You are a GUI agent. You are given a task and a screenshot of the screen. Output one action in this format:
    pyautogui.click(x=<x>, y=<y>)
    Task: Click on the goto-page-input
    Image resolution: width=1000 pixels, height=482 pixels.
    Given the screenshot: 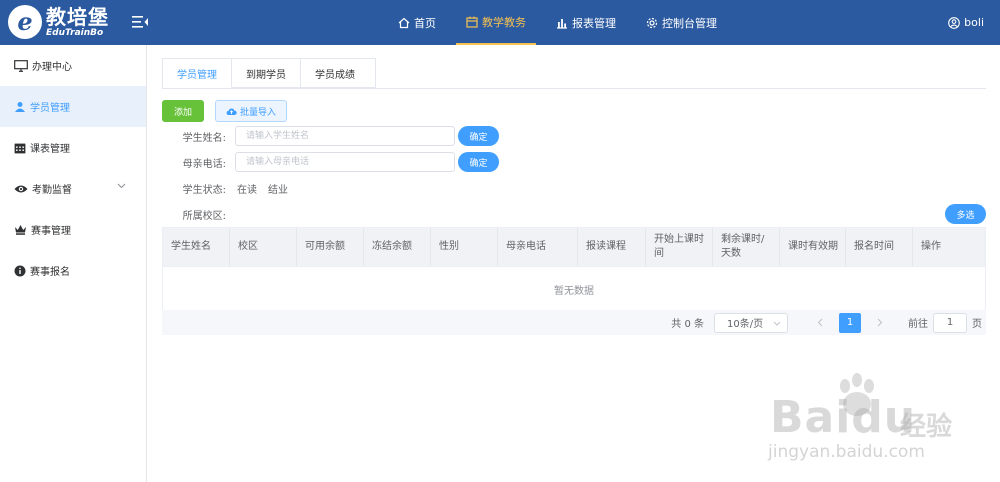 What is the action you would take?
    pyautogui.click(x=950, y=322)
    